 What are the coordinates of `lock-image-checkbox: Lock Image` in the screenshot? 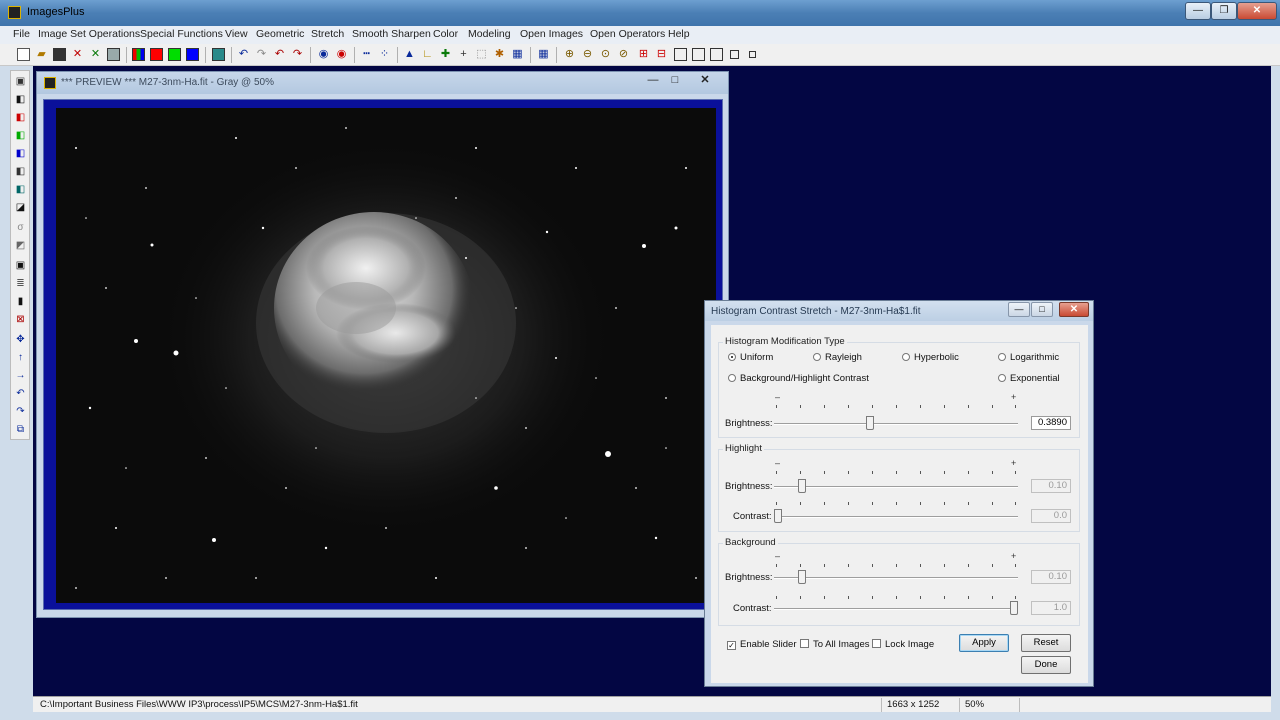 It's located at (903, 644).